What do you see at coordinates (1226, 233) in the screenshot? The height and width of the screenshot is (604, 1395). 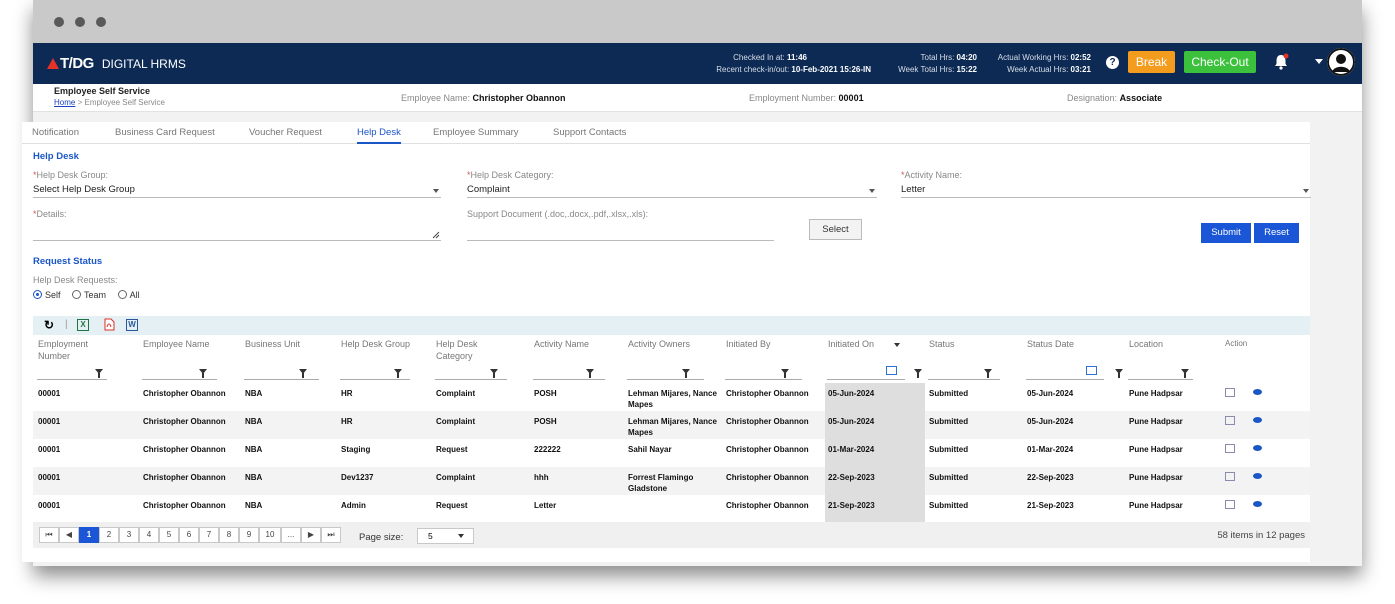 I see `submit-button: Submit` at bounding box center [1226, 233].